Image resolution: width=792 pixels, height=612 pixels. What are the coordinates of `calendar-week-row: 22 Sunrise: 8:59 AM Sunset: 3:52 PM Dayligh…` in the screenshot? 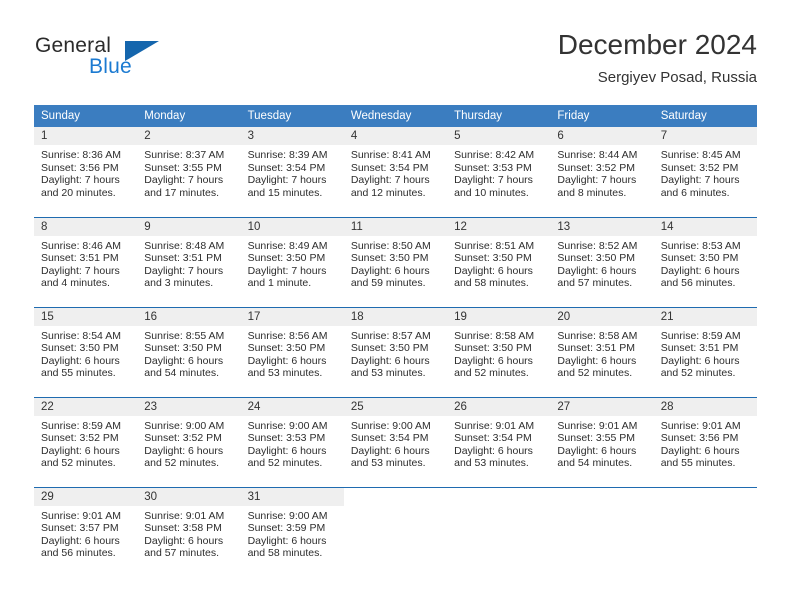 It's located at (395, 441).